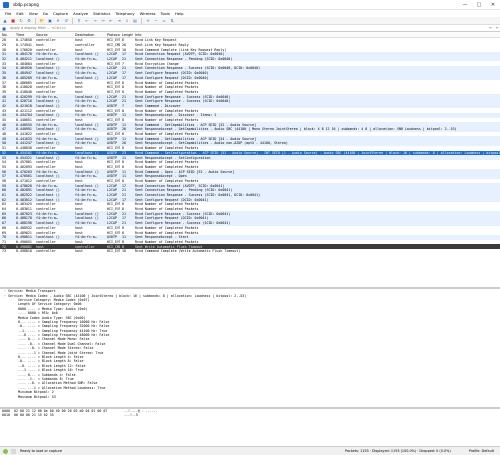 This screenshot has height=455, width=500. Describe the element at coordinates (8, 13) in the screenshot. I see `menu-file: File` at that location.